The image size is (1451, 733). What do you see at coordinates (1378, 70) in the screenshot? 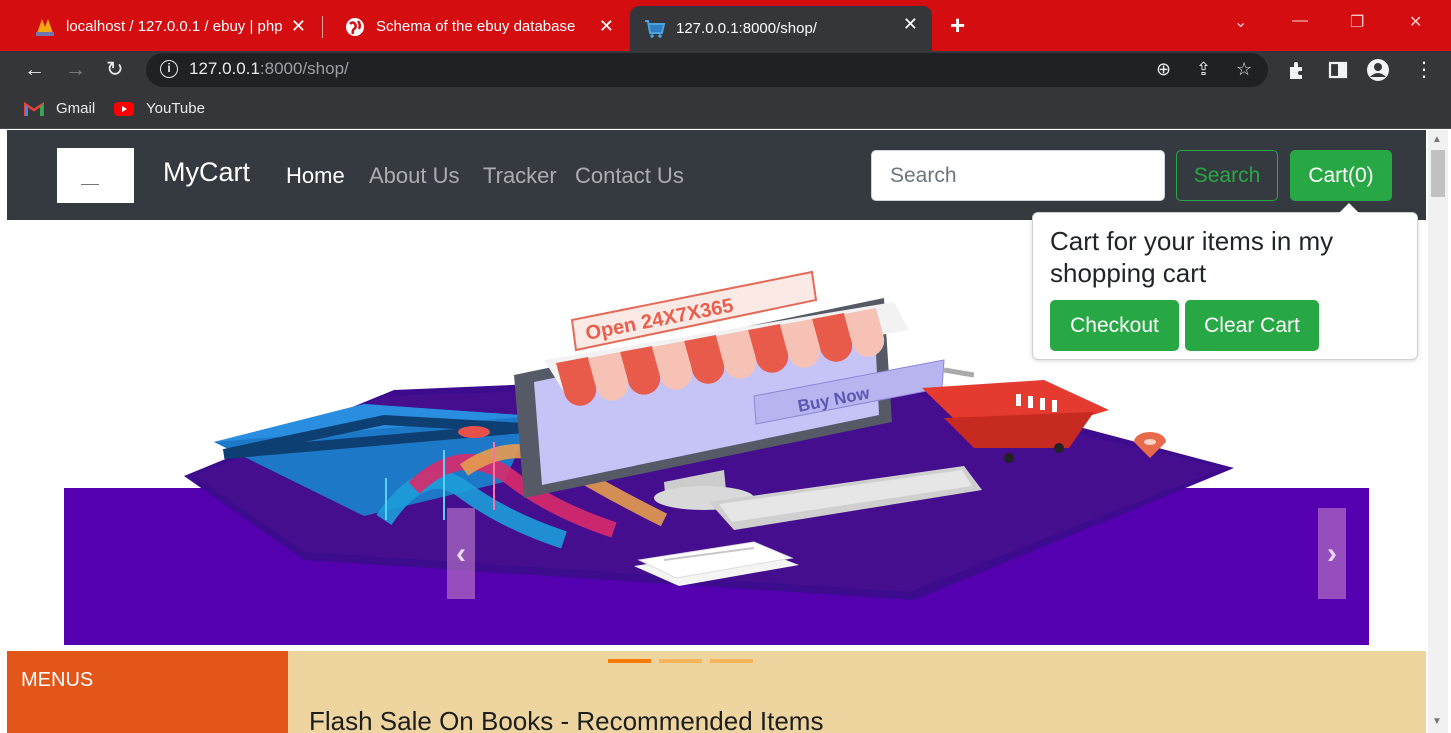
I see `profile-icon` at bounding box center [1378, 70].